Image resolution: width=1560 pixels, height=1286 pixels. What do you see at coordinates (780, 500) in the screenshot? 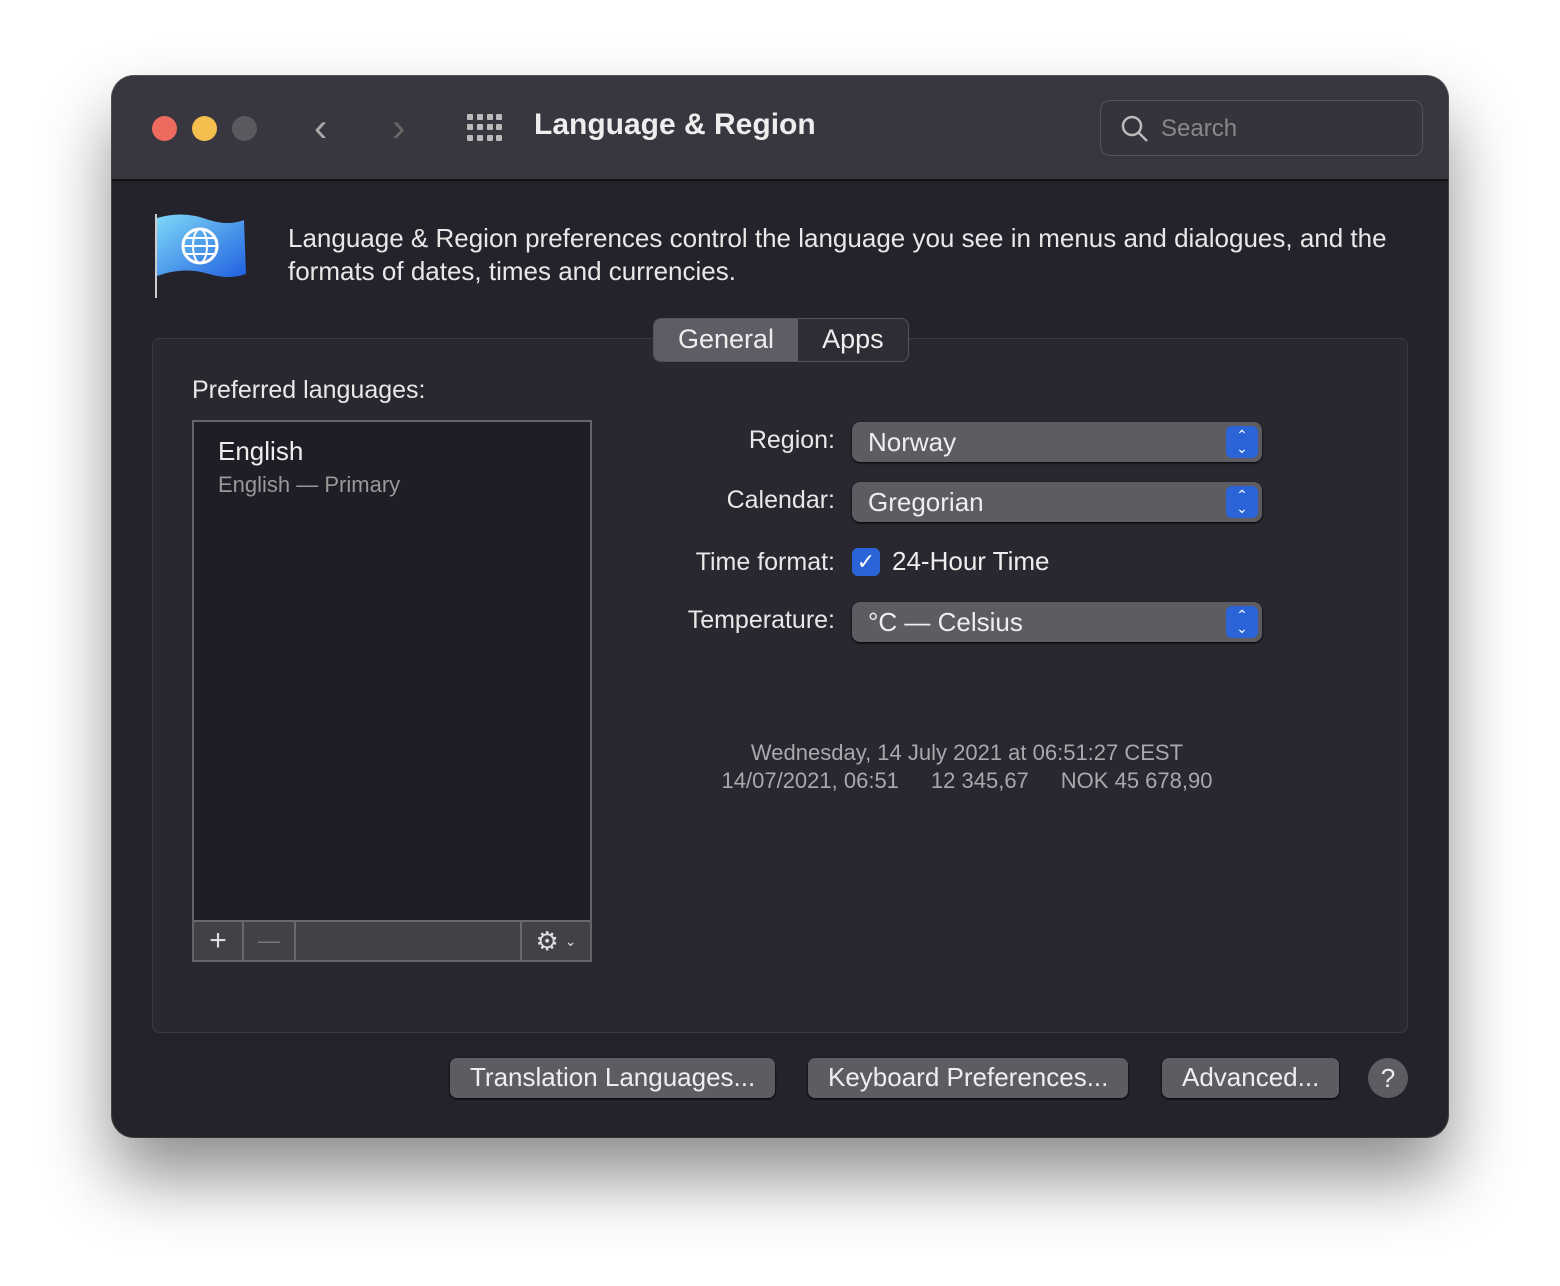
I see `calendar-label: Calendar:` at bounding box center [780, 500].